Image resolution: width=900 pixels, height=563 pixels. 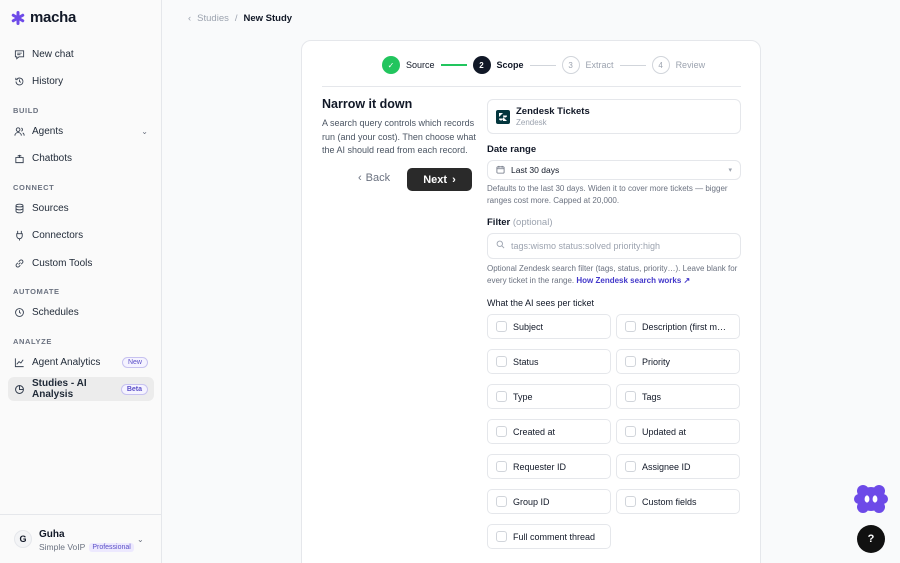 I want to click on sidebar-item-history: History, so click(x=81, y=81).